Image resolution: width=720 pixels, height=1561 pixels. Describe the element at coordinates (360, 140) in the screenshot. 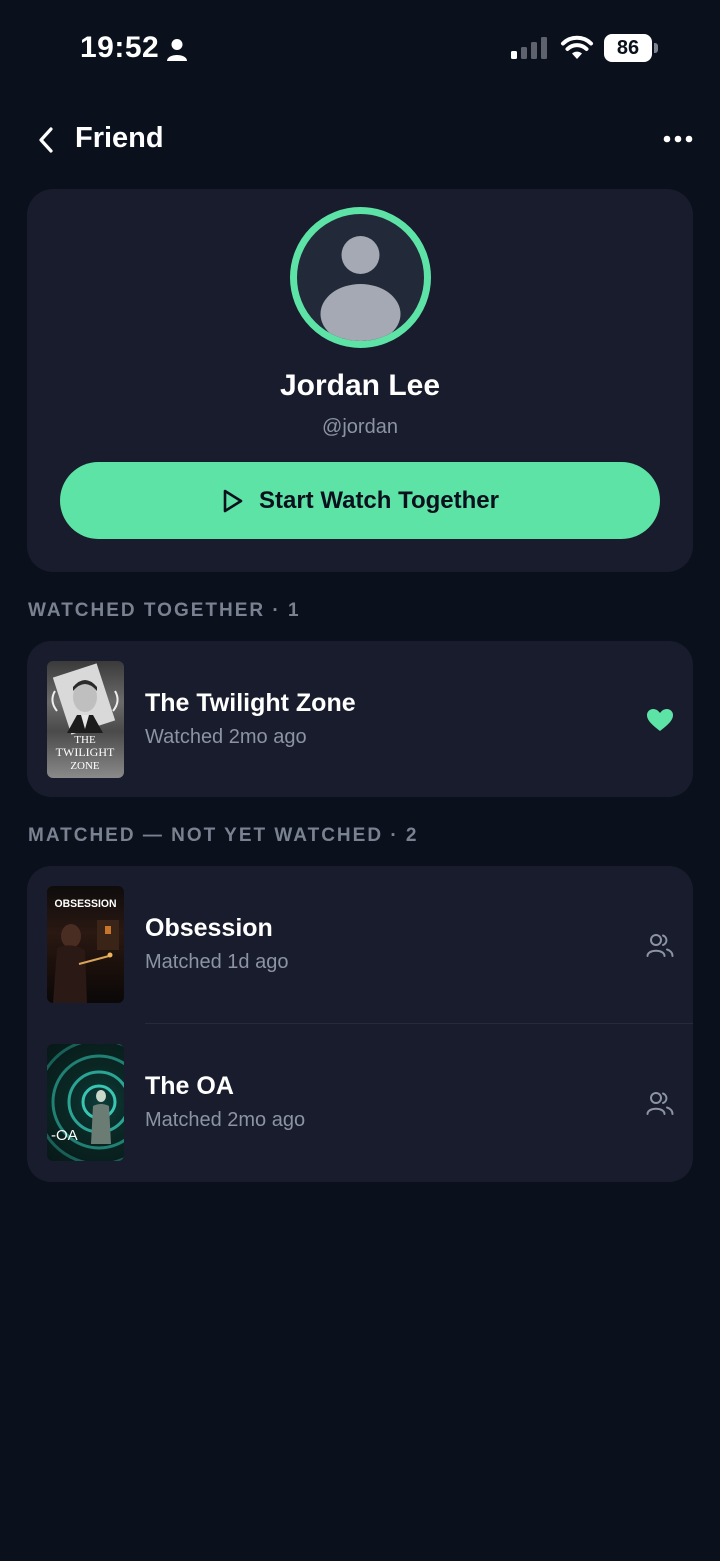

I see `nav-bar: Friend` at that location.